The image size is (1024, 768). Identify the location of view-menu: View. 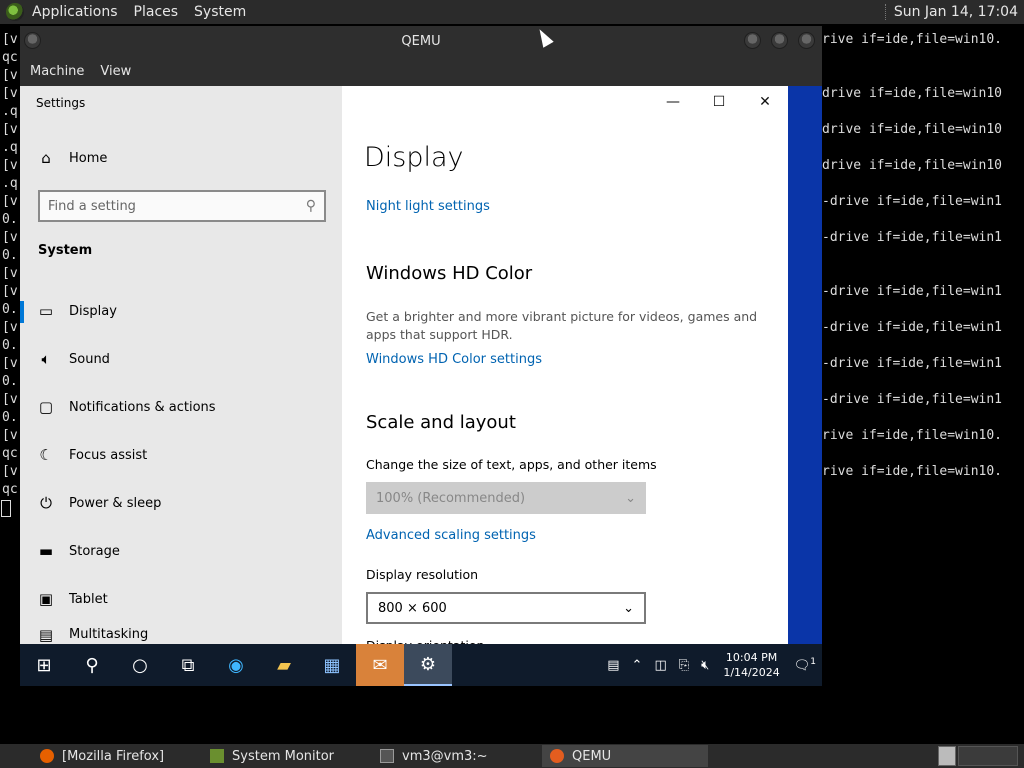
(115, 71).